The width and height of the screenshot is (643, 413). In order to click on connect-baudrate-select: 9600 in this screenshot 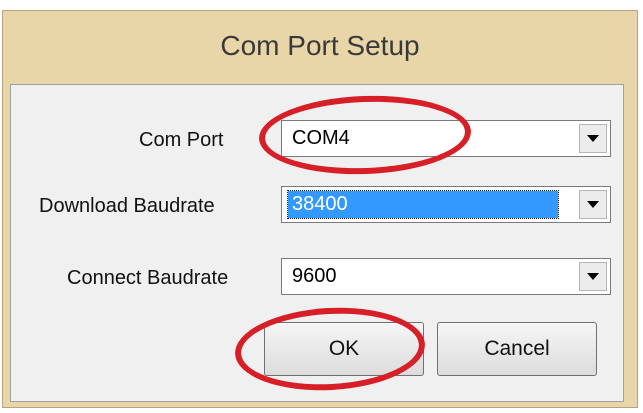, I will do `click(446, 276)`.